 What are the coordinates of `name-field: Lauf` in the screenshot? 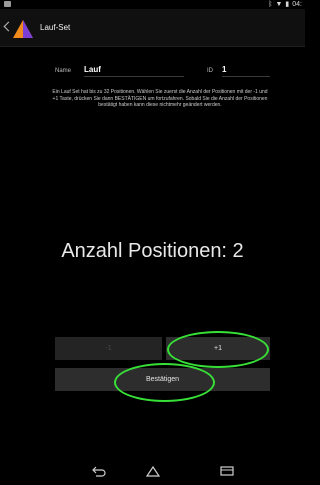 It's located at (134, 70).